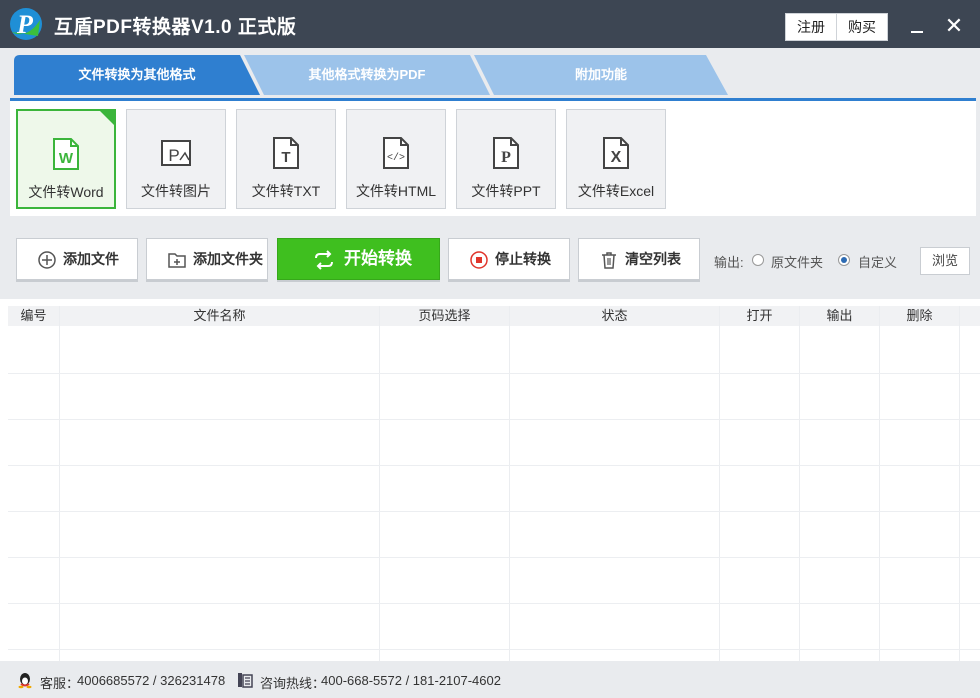 The image size is (980, 698). I want to click on output-label: 输出:, so click(729, 262).